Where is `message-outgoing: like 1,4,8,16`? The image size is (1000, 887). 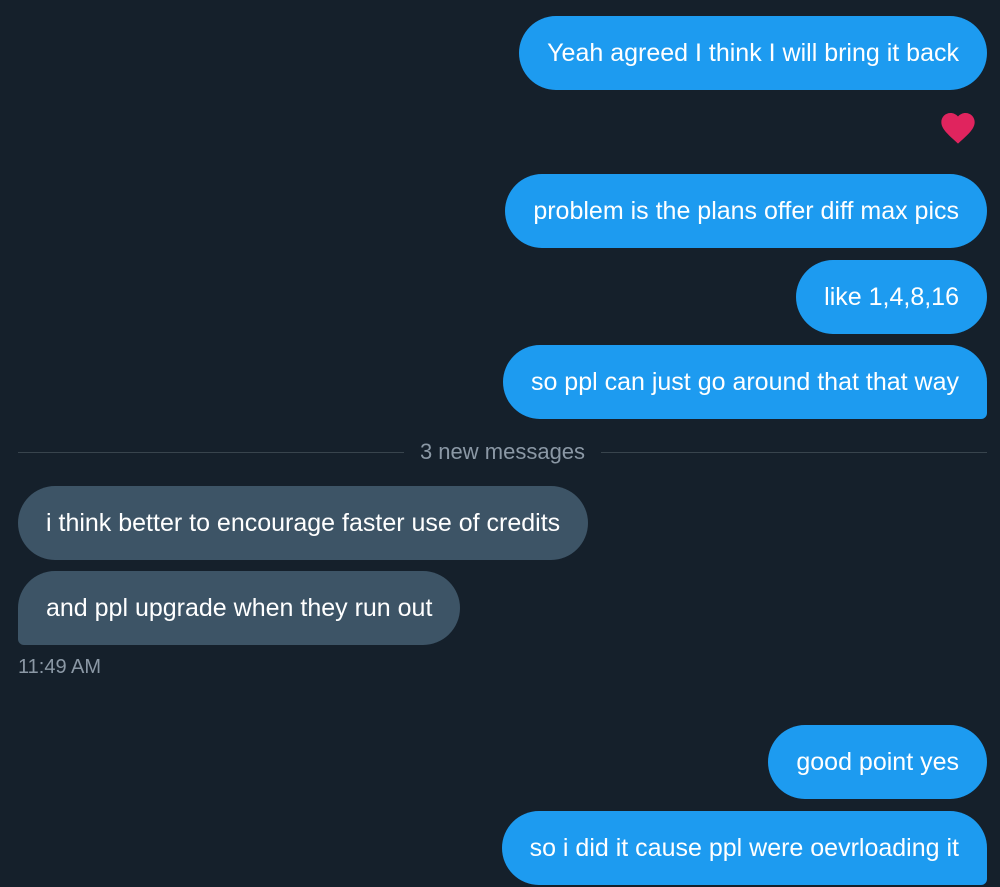
message-outgoing: like 1,4,8,16 is located at coordinates (891, 297).